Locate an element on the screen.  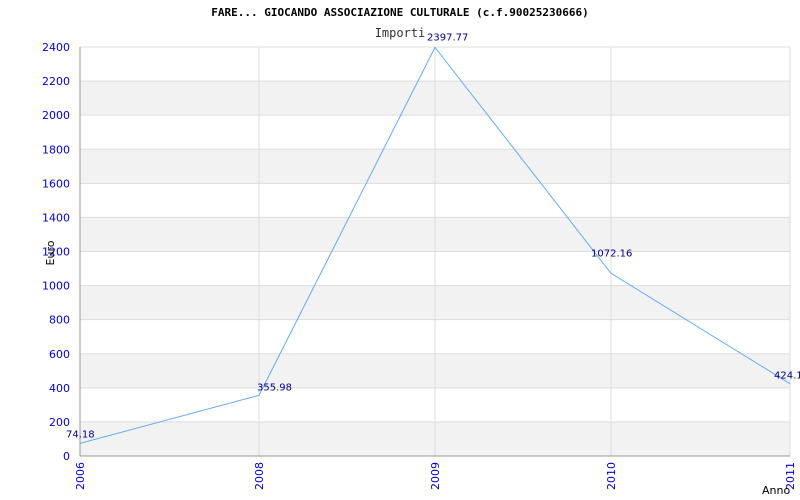
chart-subtitle: Importi is located at coordinates (400, 33).